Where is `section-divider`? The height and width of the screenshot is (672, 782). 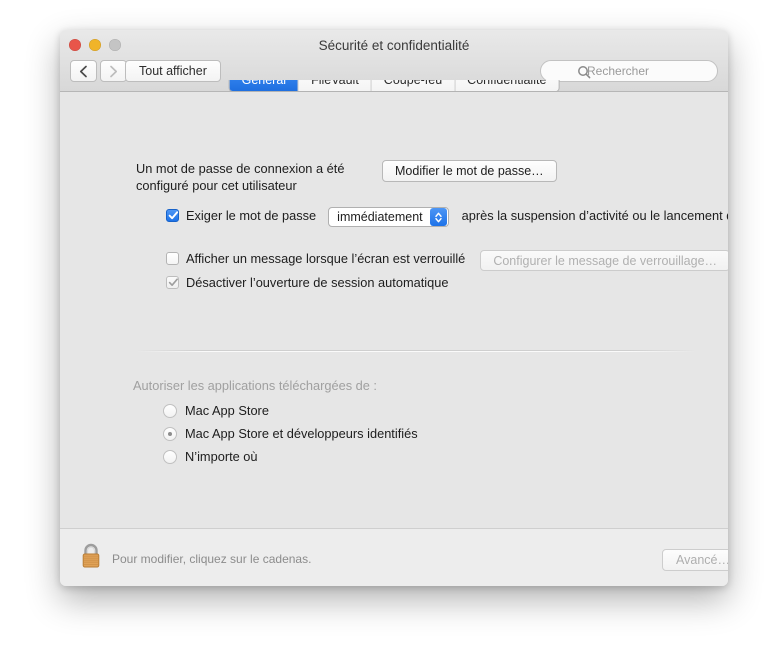
section-divider is located at coordinates (416, 351).